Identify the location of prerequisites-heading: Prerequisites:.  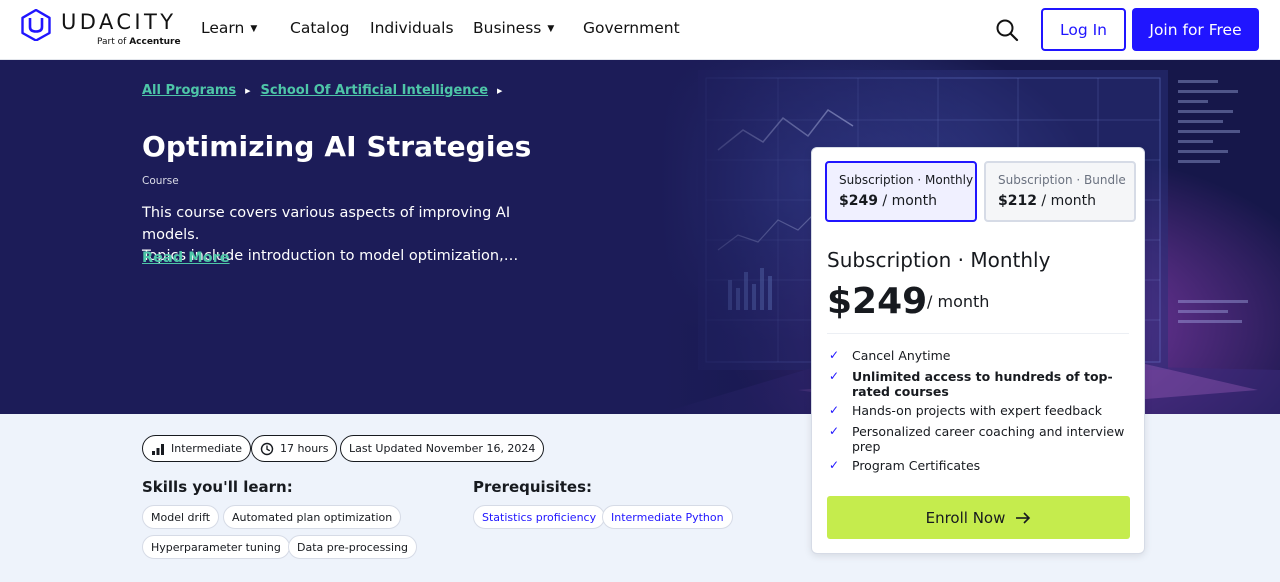
(533, 487).